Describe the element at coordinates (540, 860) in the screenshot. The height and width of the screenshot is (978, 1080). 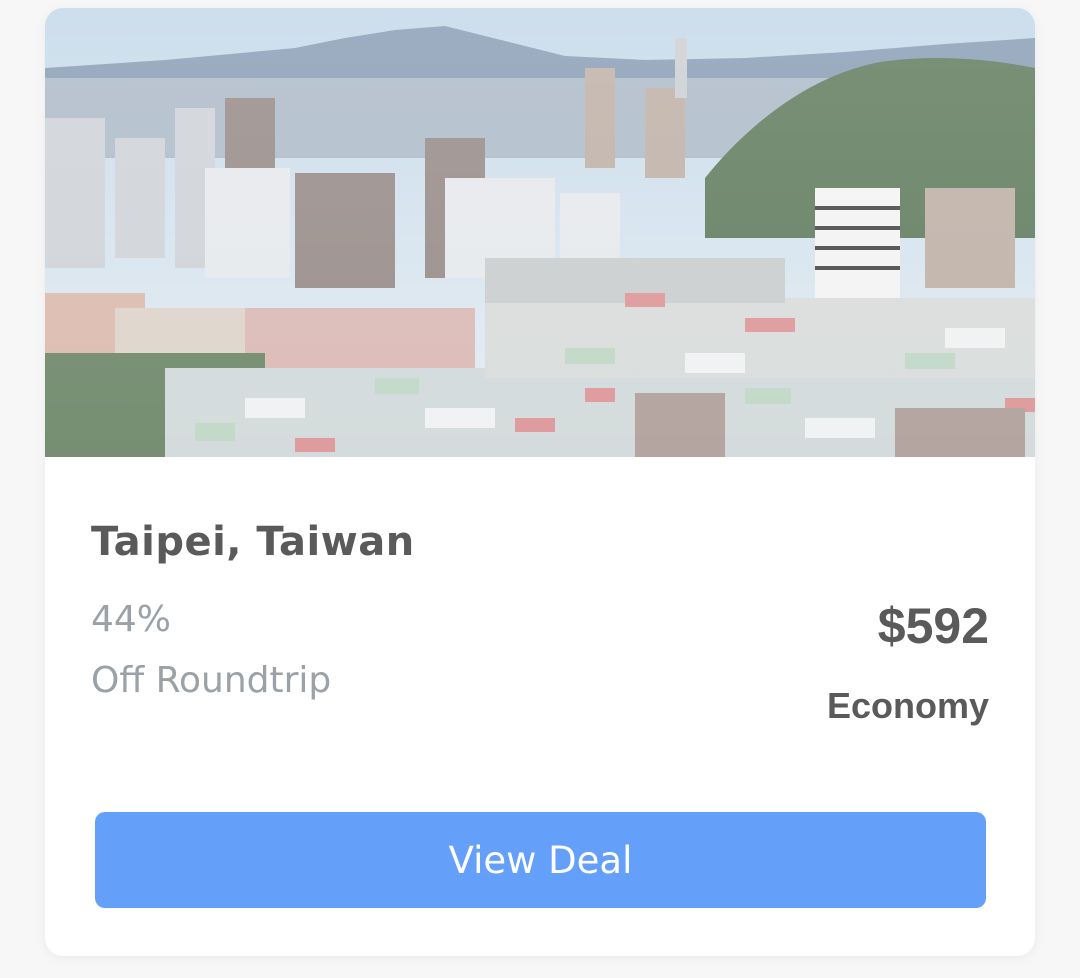
I see `view-deal-button: View Deal` at that location.